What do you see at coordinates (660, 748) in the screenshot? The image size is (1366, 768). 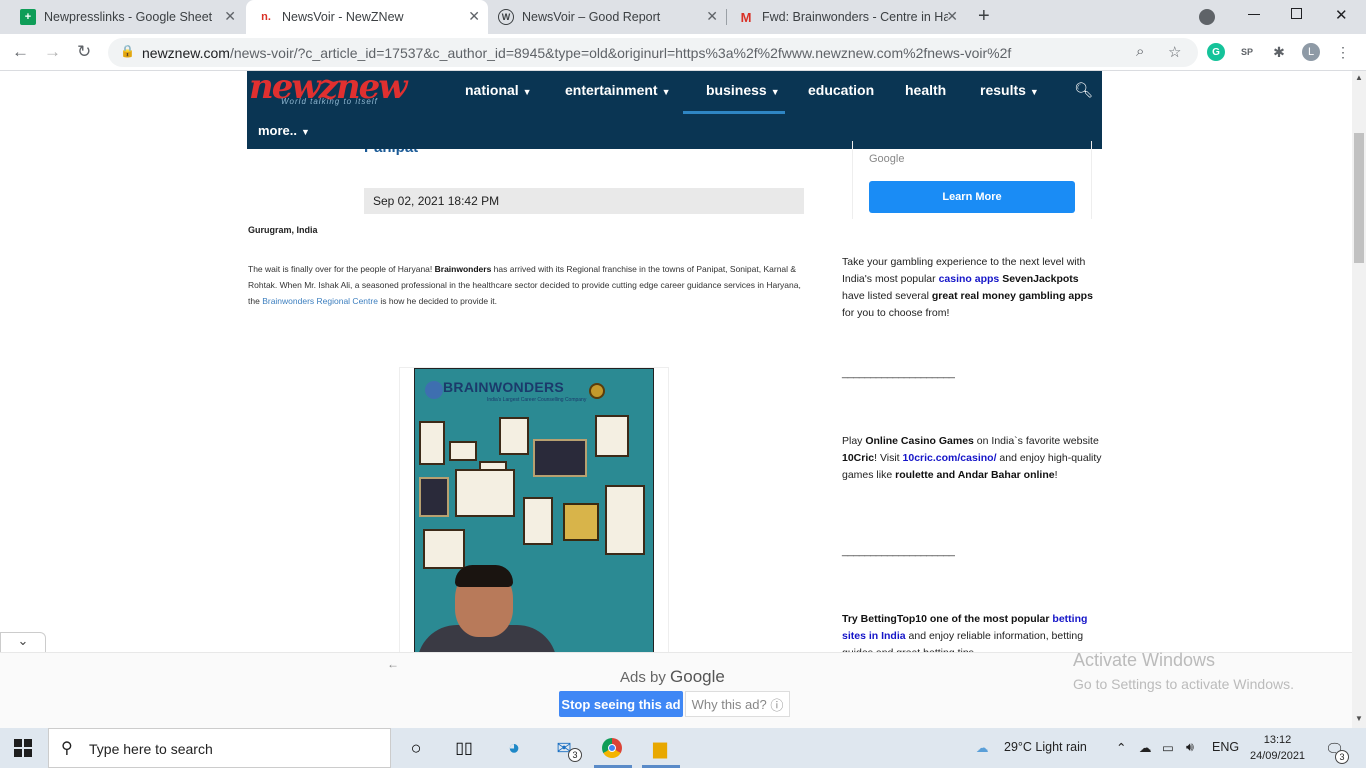 I see `file-explorer-icon: ▆` at bounding box center [660, 748].